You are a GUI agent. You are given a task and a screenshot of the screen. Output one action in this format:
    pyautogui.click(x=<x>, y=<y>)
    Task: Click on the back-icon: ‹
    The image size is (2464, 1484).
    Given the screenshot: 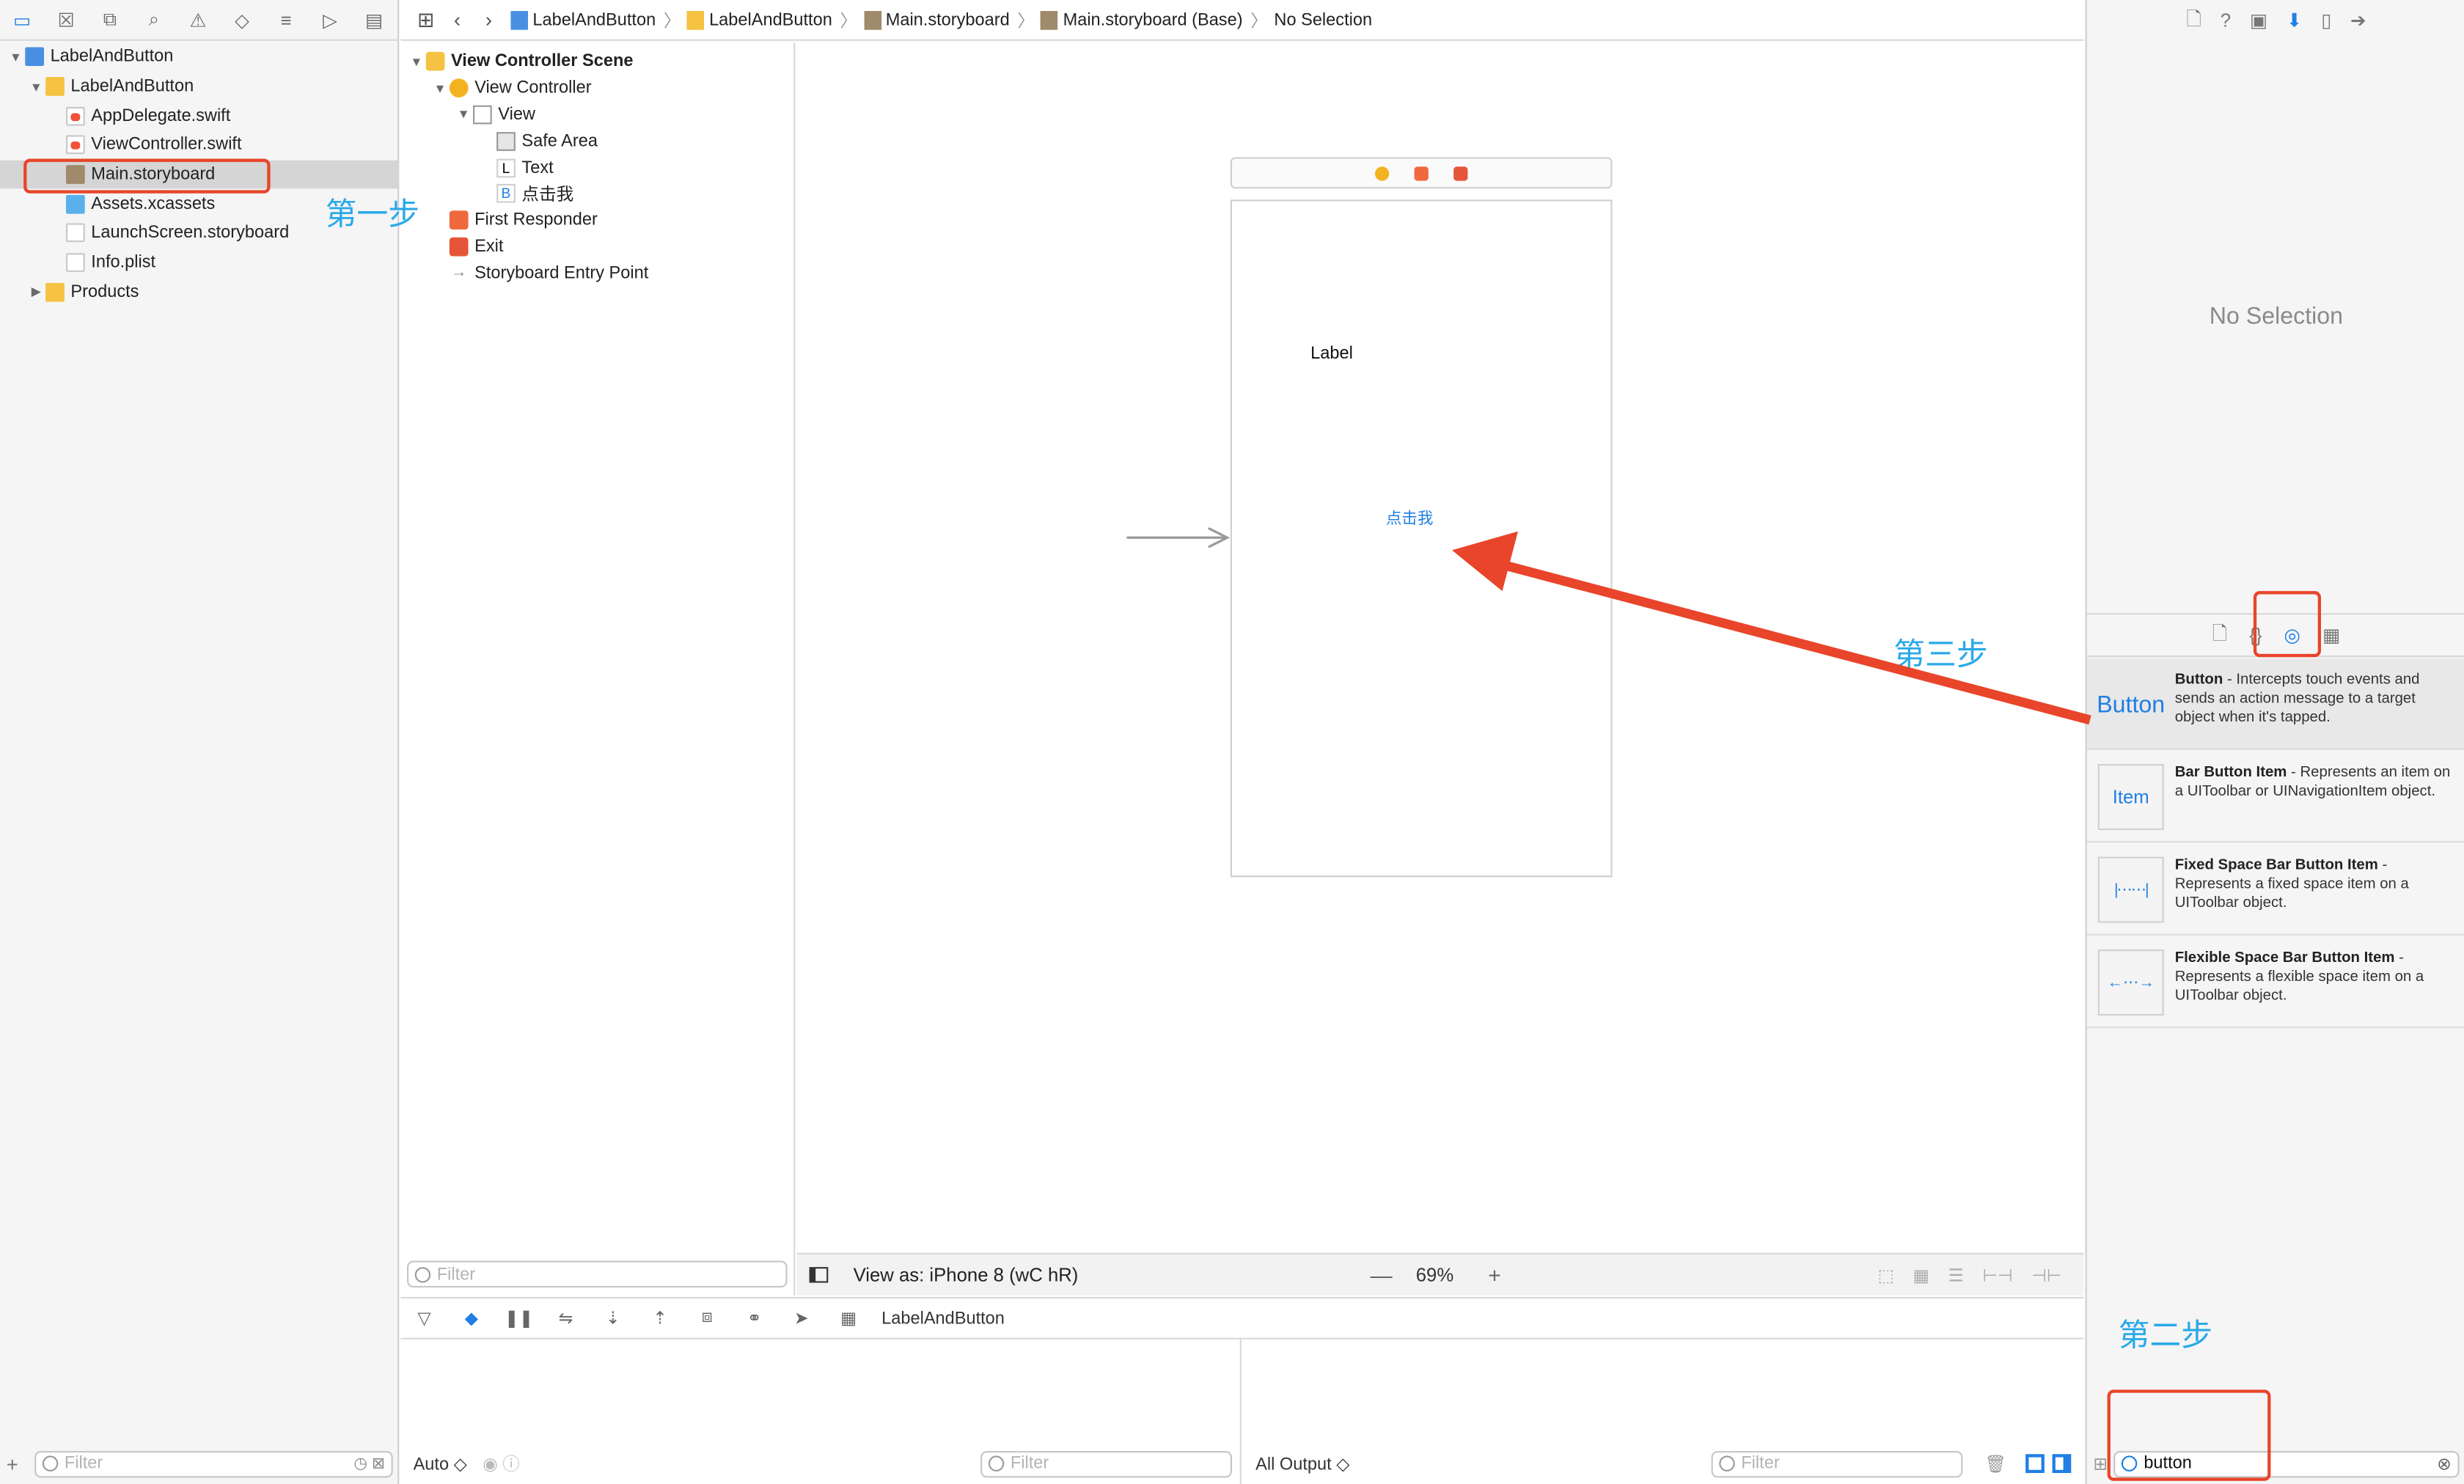 What is the action you would take?
    pyautogui.click(x=457, y=20)
    